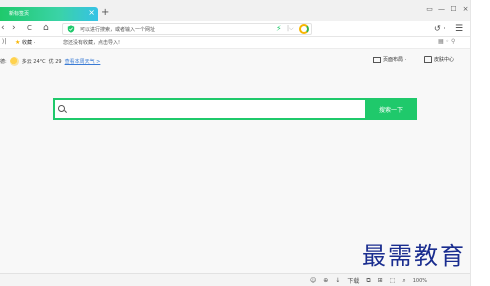 This screenshot has height=286, width=490. What do you see at coordinates (71, 29) in the screenshot?
I see `shield-icon` at bounding box center [71, 29].